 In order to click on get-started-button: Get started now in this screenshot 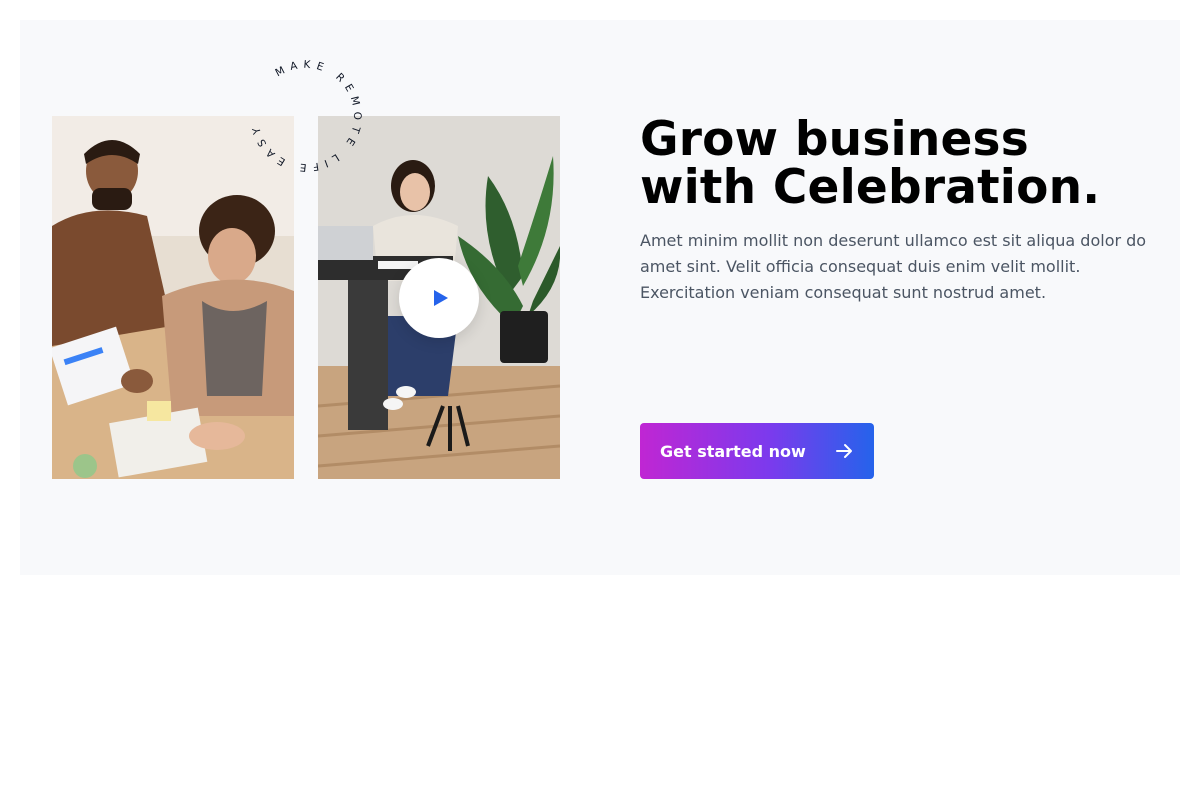, I will do `click(757, 451)`.